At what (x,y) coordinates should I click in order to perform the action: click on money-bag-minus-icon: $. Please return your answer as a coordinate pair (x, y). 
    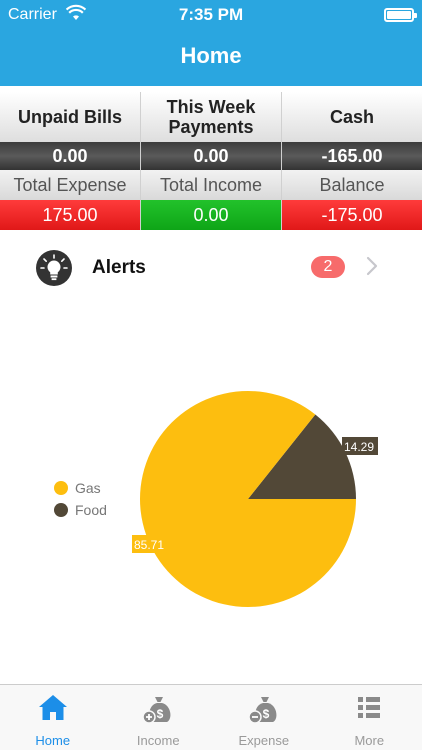
    Looking at the image, I should click on (264, 711).